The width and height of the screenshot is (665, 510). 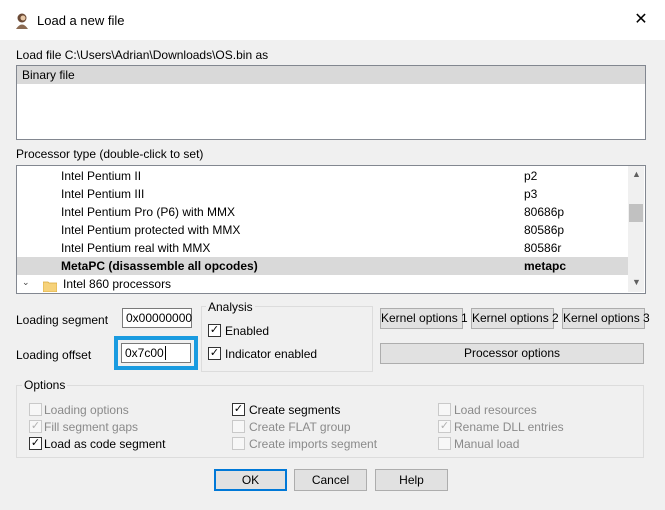 I want to click on create-flat-group-label: Create FLAT group, so click(x=300, y=427).